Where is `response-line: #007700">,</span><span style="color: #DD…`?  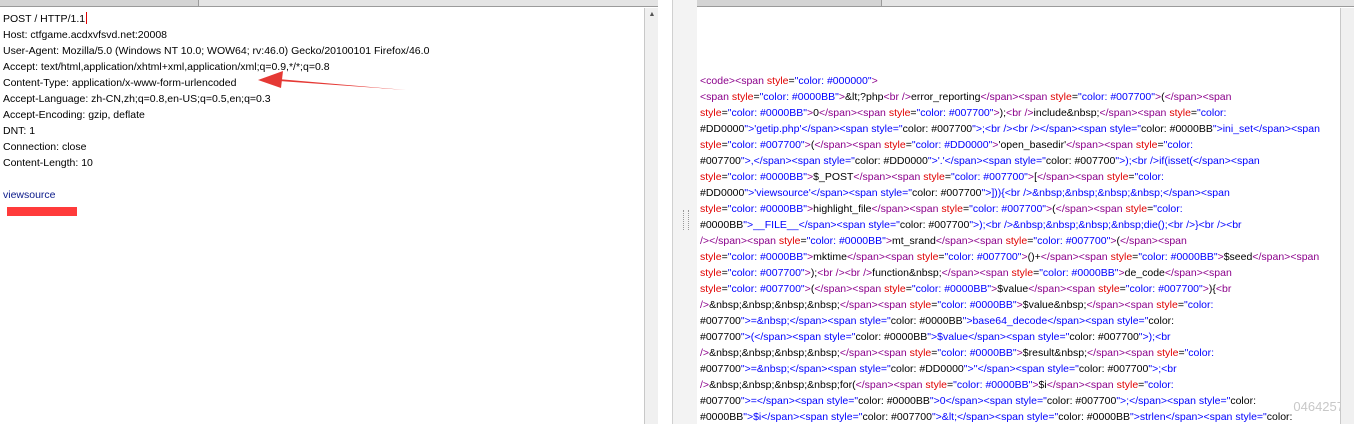 response-line: #007700">,</span><span style="color: #DD… is located at coordinates (980, 161).